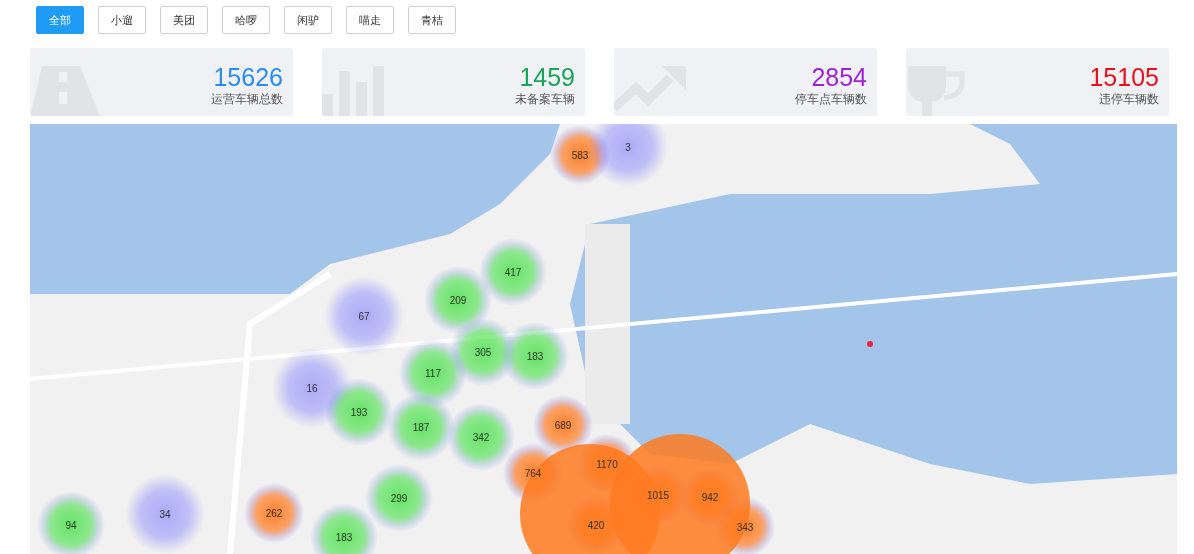 Image resolution: width=1194 pixels, height=554 pixels. What do you see at coordinates (580, 155) in the screenshot?
I see `cluster-count: 583` at bounding box center [580, 155].